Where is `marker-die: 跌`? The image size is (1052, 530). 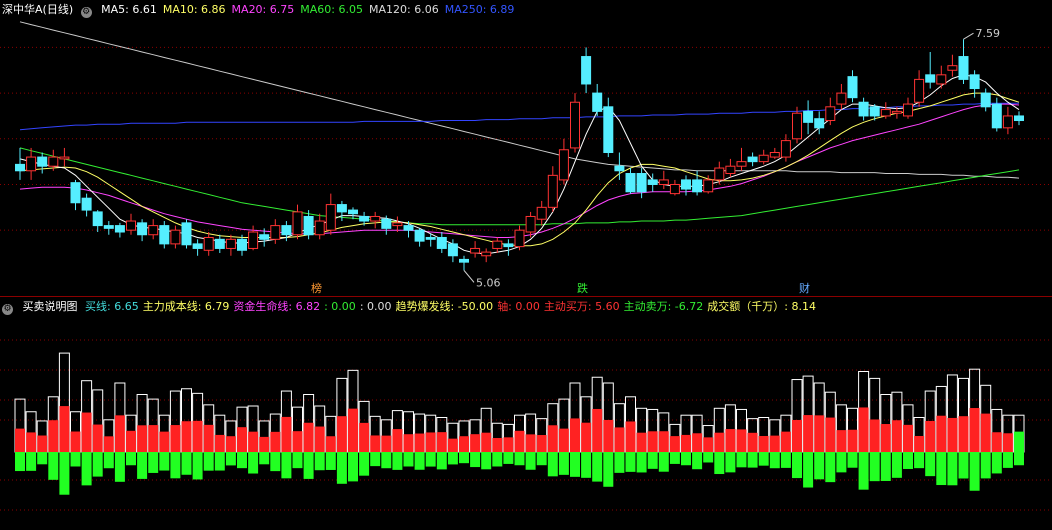 marker-die: 跌 is located at coordinates (582, 288).